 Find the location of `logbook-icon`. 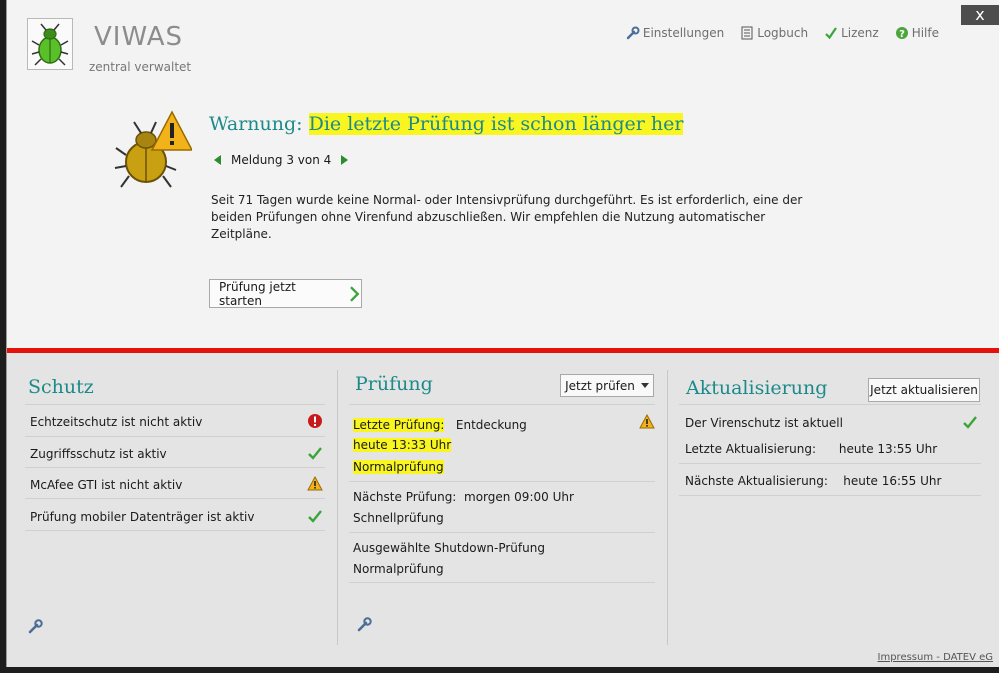

logbook-icon is located at coordinates (747, 33).